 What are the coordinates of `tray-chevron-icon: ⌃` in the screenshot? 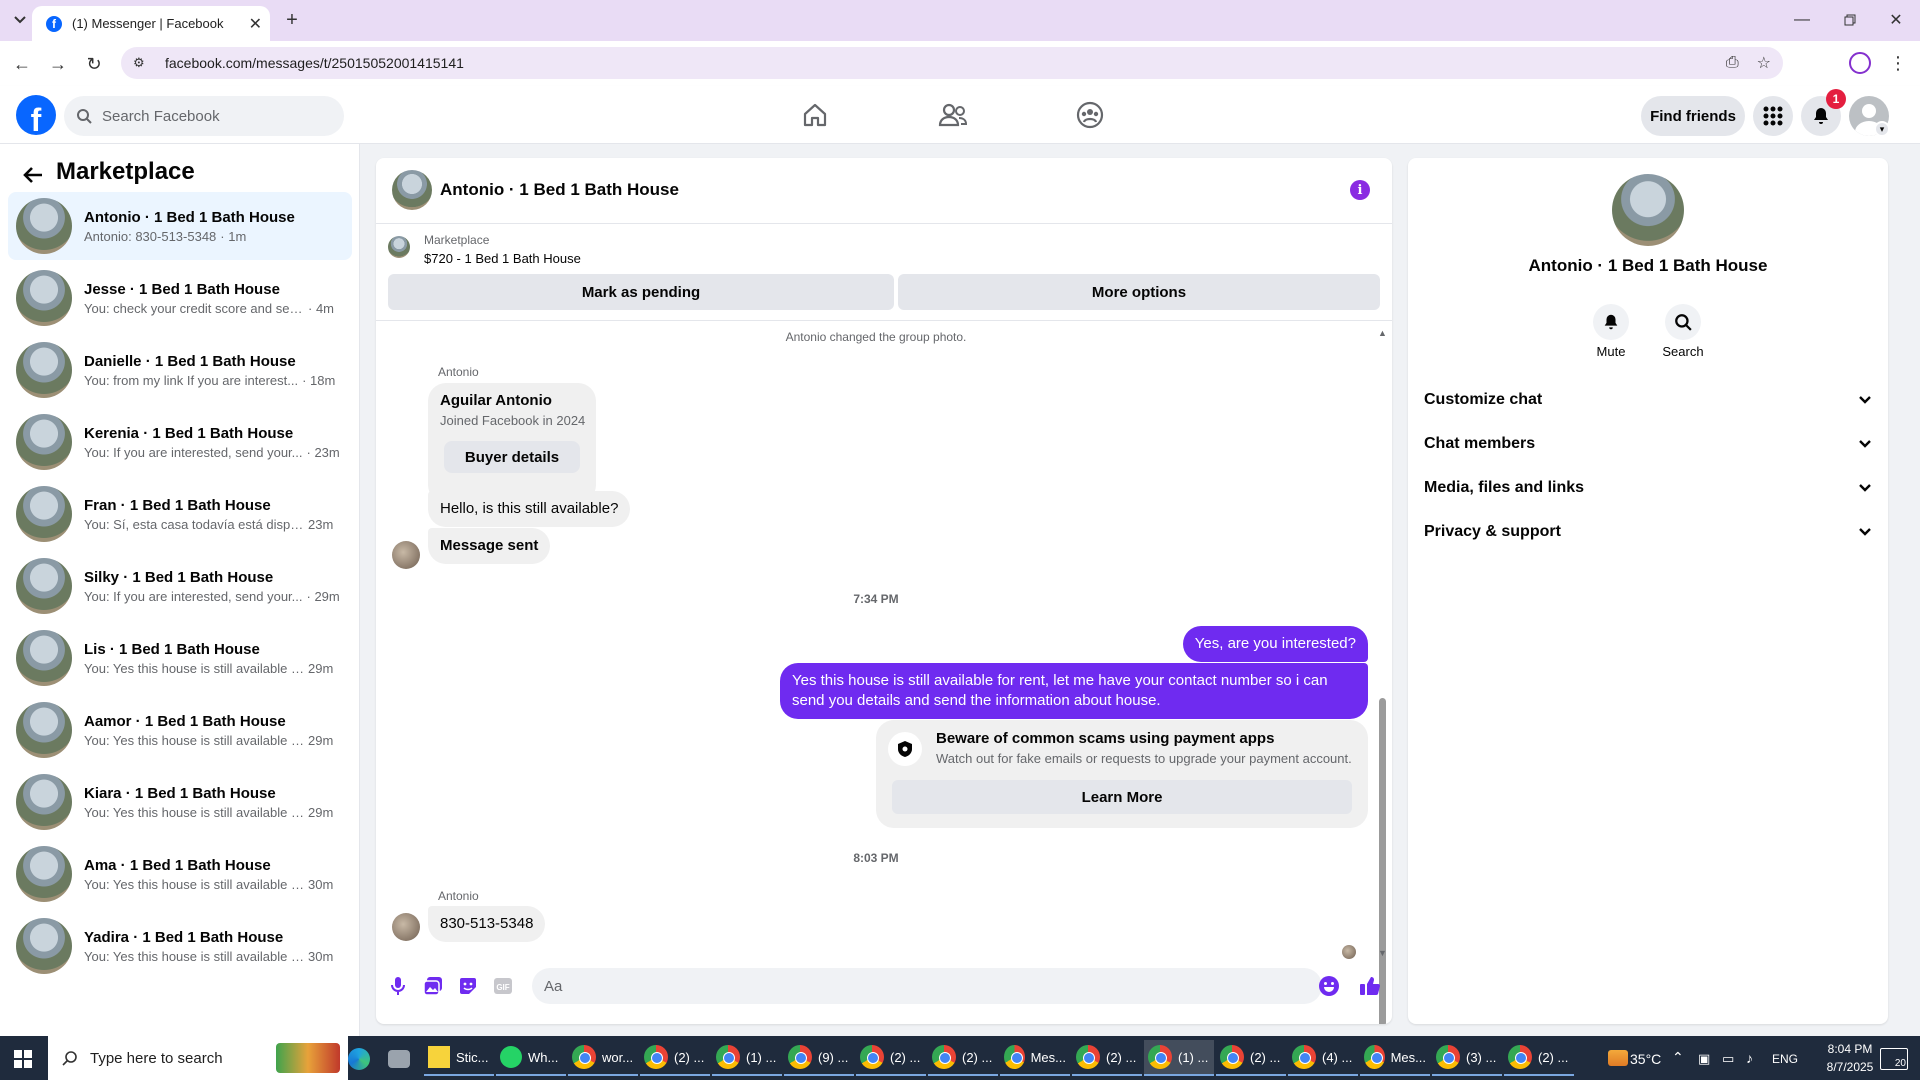 It's located at (1678, 1057).